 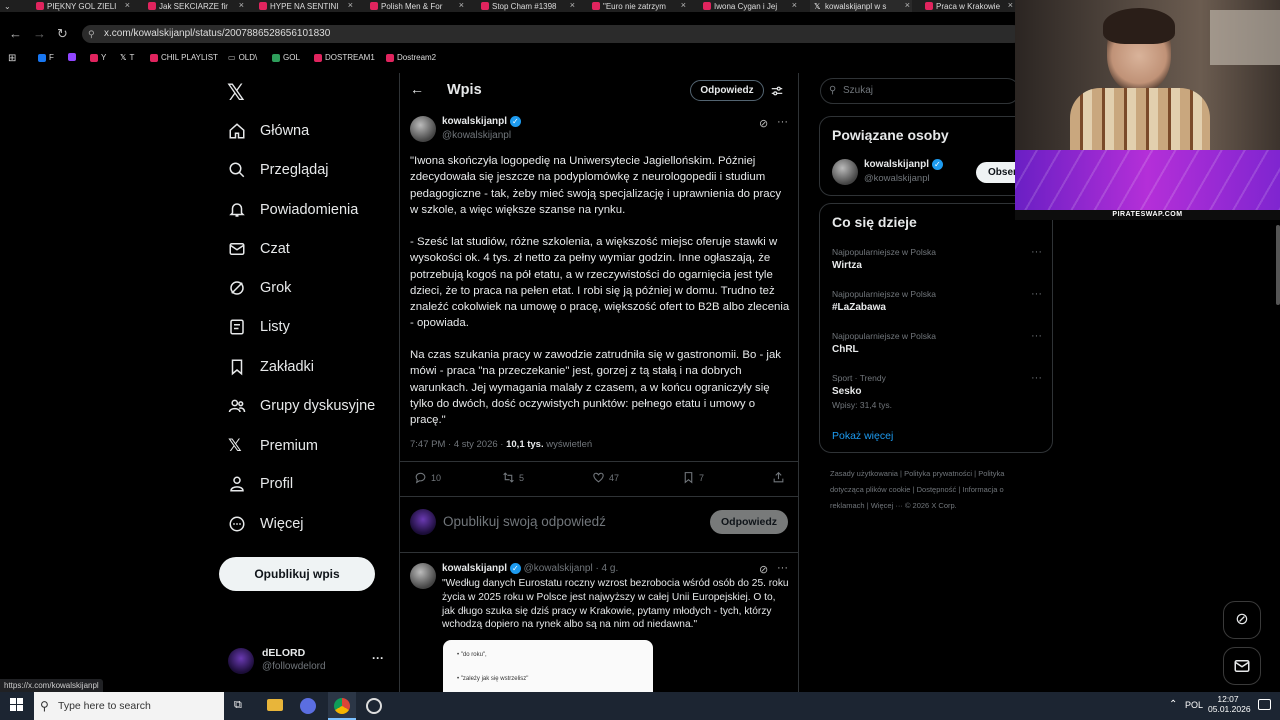 I want to click on account-switcher: dELORD @followdelord ···, so click(x=308, y=662).